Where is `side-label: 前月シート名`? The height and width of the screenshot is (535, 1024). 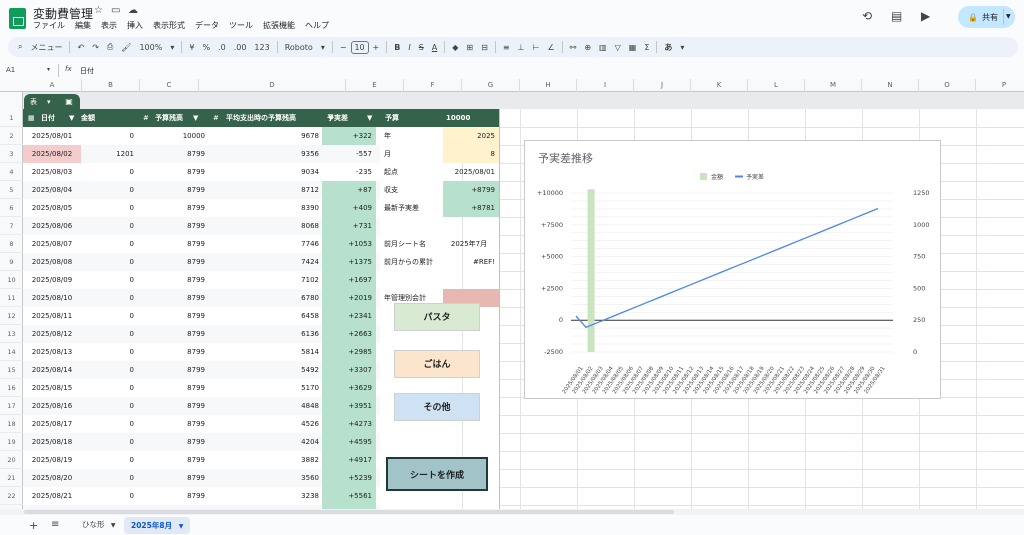
side-label: 前月シート名 is located at coordinates (412, 244).